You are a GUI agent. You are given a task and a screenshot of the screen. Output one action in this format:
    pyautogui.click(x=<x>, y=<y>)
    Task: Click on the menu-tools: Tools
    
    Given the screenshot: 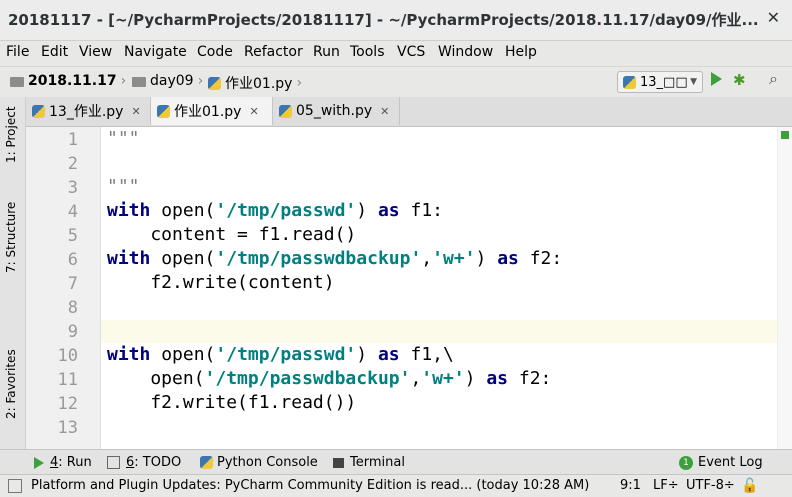 What is the action you would take?
    pyautogui.click(x=367, y=52)
    